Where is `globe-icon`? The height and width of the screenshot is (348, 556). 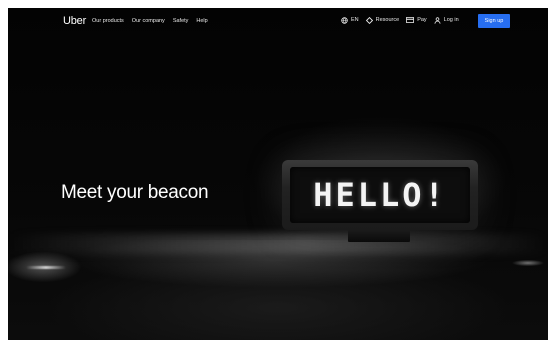 globe-icon is located at coordinates (344, 20).